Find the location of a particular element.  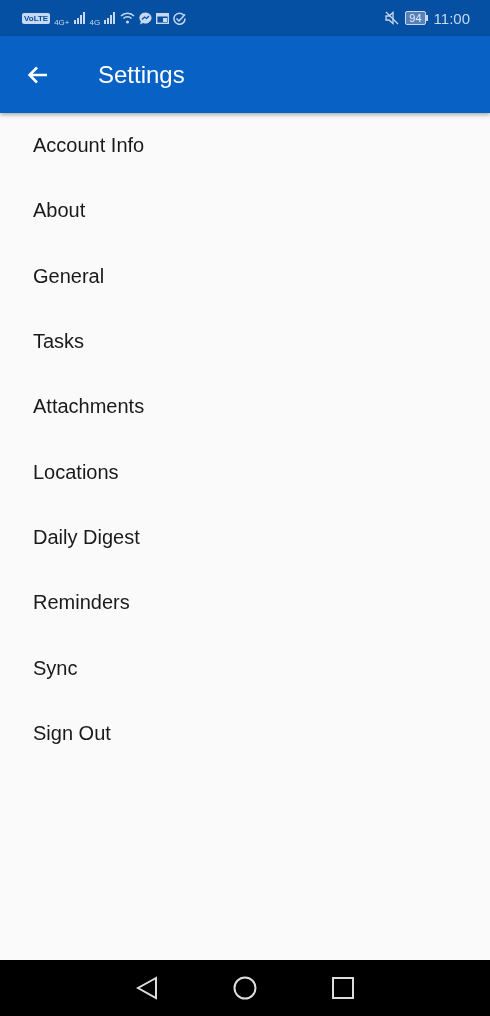

back-icon is located at coordinates (147, 988).